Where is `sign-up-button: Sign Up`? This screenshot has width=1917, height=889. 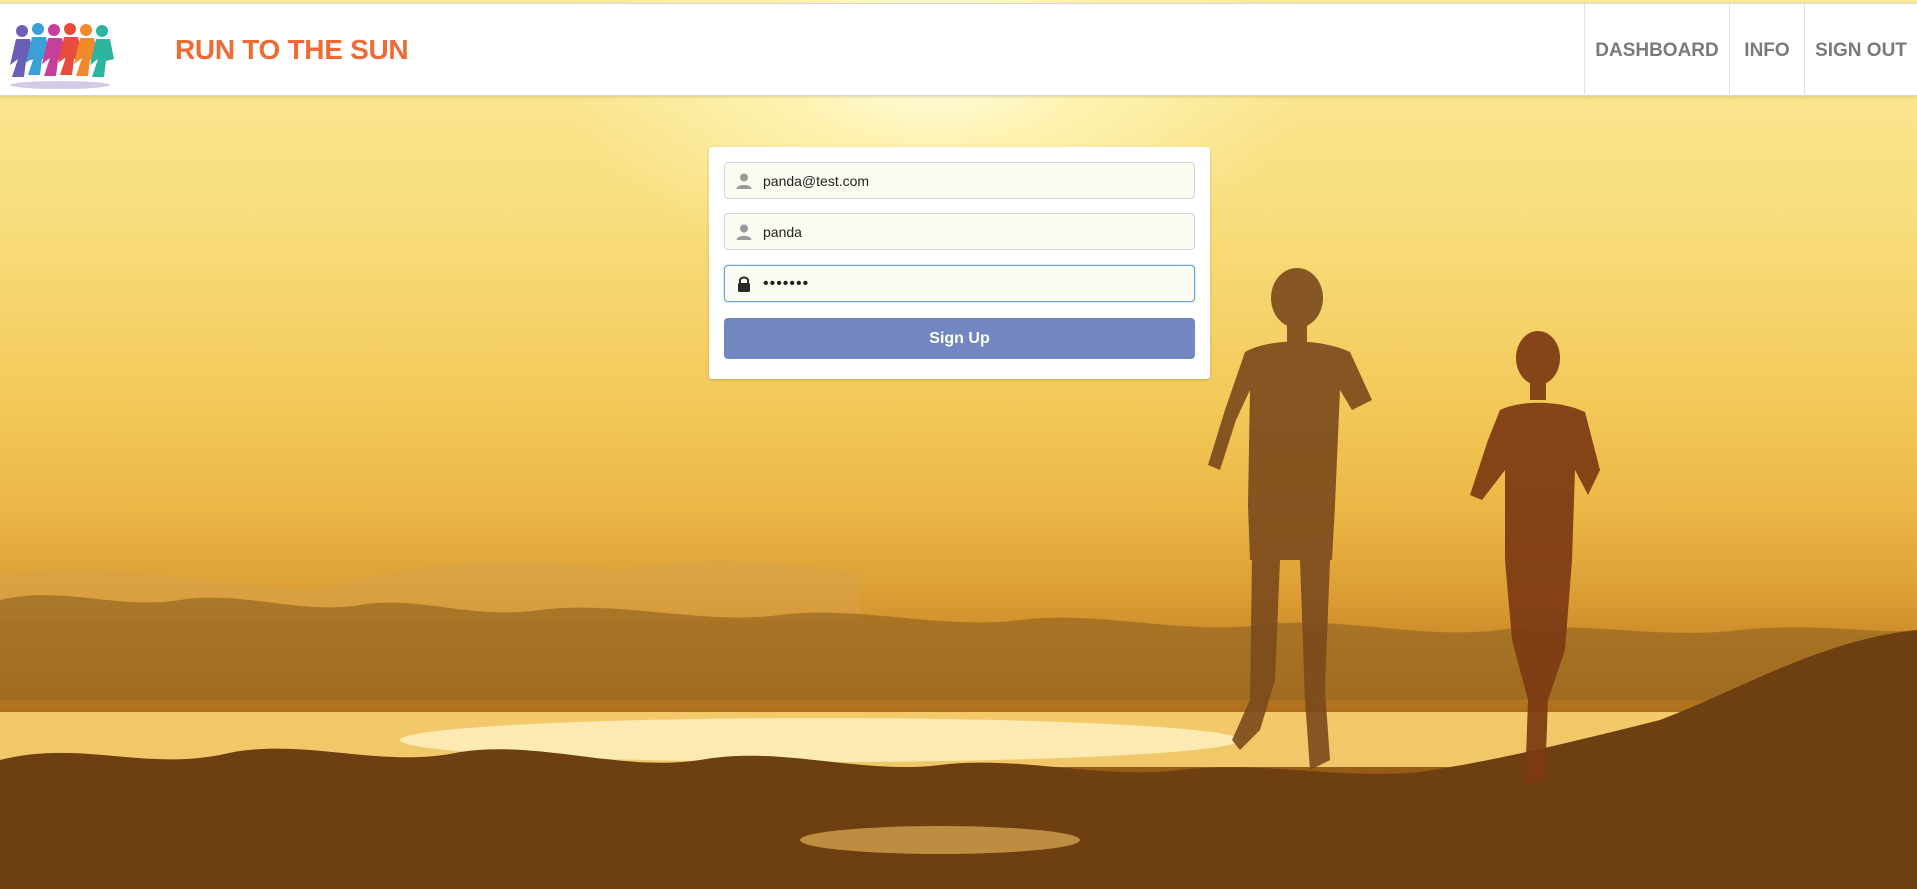
sign-up-button: Sign Up is located at coordinates (959, 338).